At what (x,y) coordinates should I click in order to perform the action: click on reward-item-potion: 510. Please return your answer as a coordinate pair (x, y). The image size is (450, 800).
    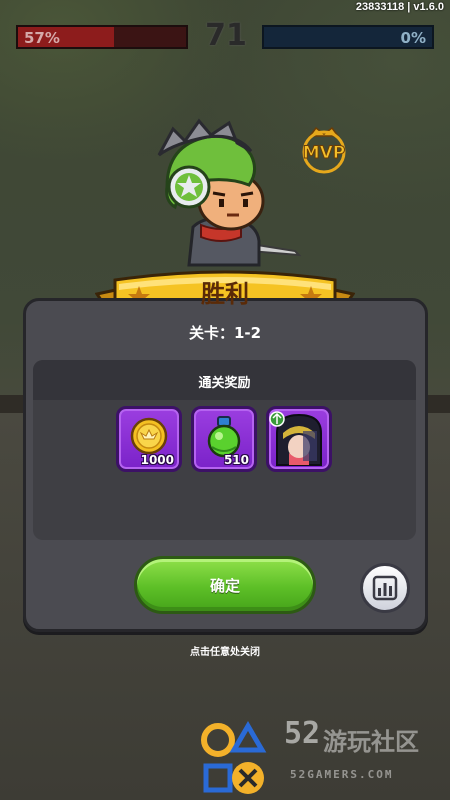
    Looking at the image, I should click on (224, 439).